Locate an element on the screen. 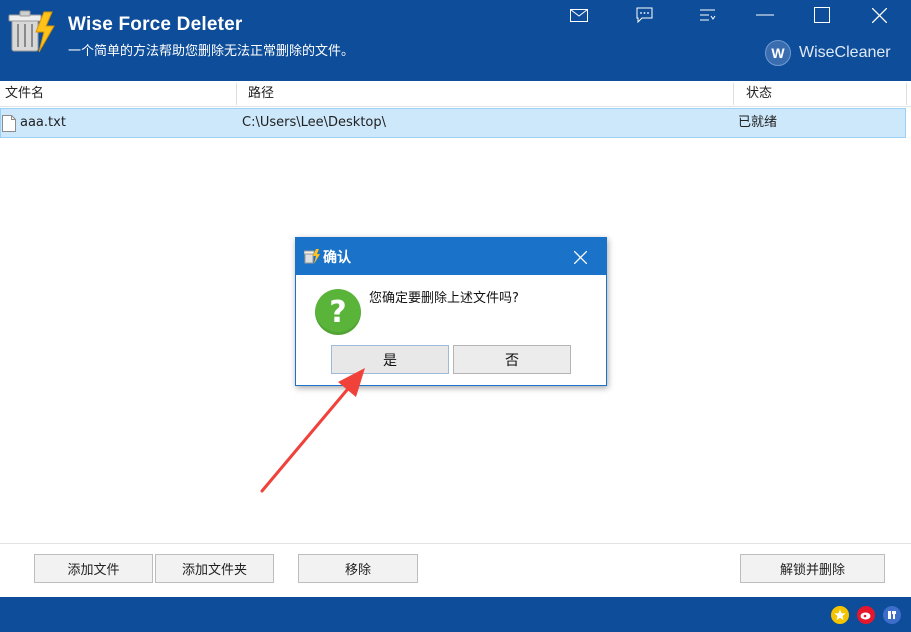 This screenshot has height=632, width=911. menu-icon is located at coordinates (707, 14).